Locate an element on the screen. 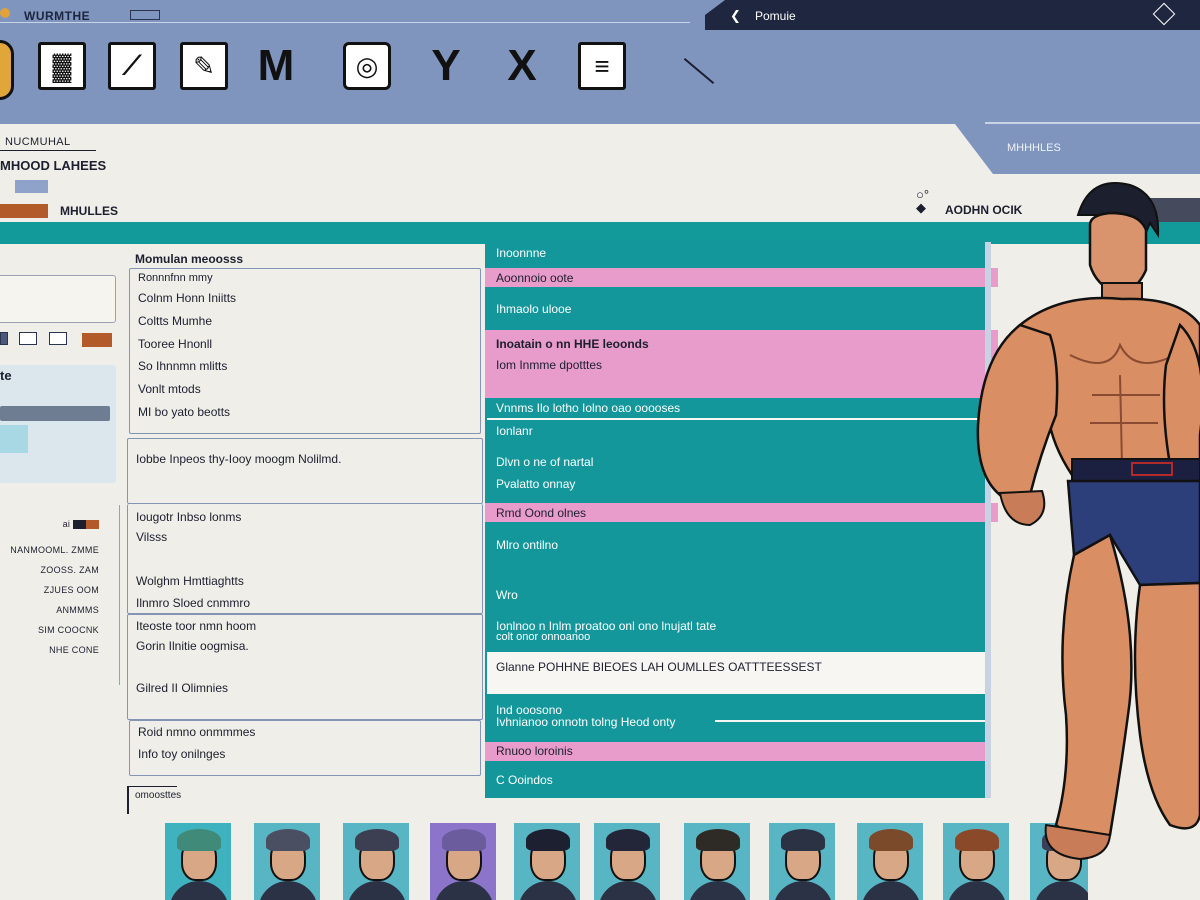 Image resolution: width=1200 pixels, height=900 pixels. list-item: Ilnmro Sloed cnmmro is located at coordinates (193, 603).